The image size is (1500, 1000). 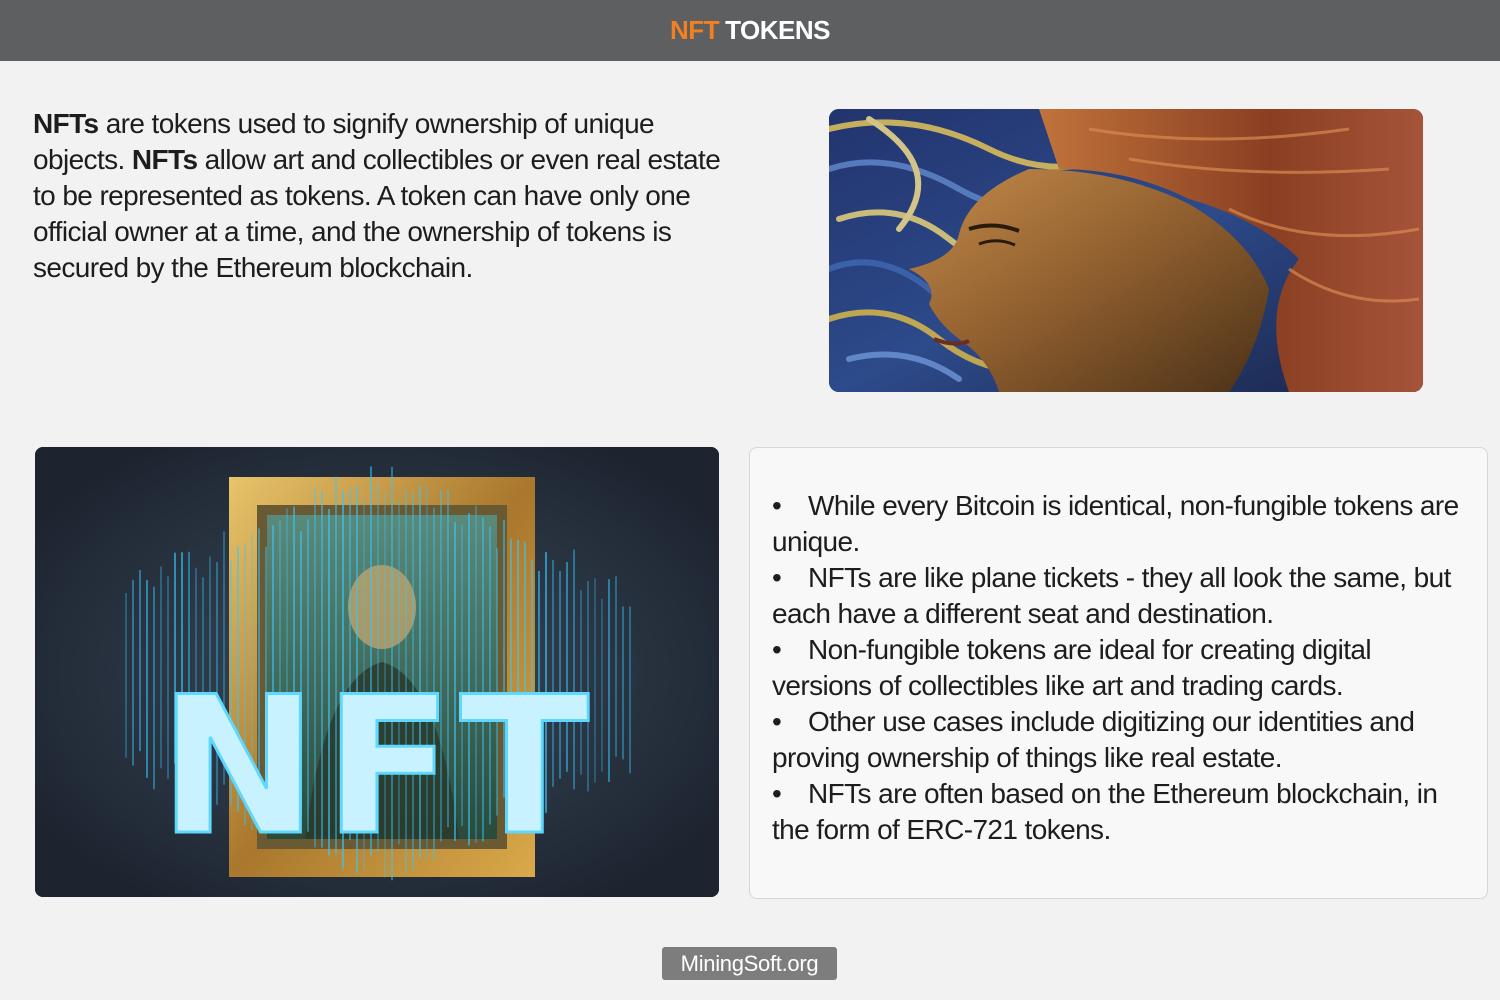 I want to click on painted-portrait-image, so click(x=1126, y=250).